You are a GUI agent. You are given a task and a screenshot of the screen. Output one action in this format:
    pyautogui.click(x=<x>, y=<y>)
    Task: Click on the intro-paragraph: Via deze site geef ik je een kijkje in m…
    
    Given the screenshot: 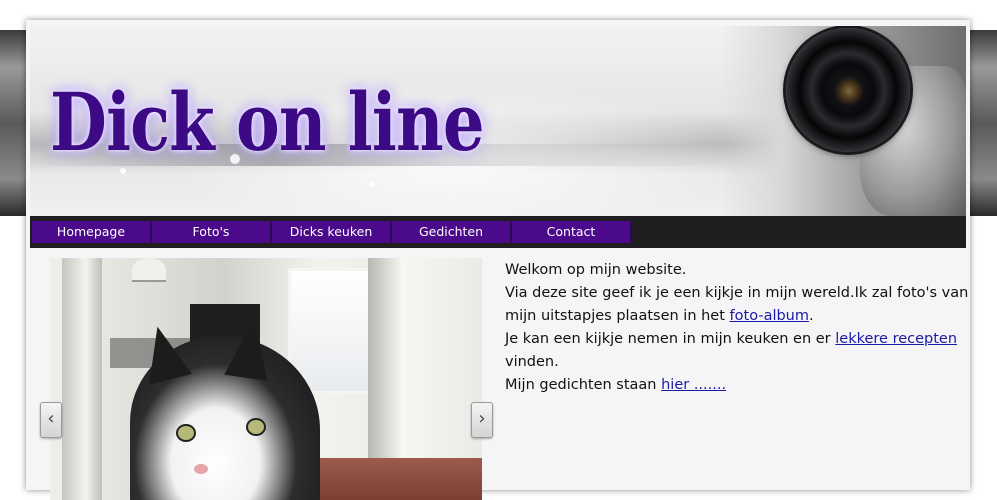 What is the action you would take?
    pyautogui.click(x=737, y=304)
    